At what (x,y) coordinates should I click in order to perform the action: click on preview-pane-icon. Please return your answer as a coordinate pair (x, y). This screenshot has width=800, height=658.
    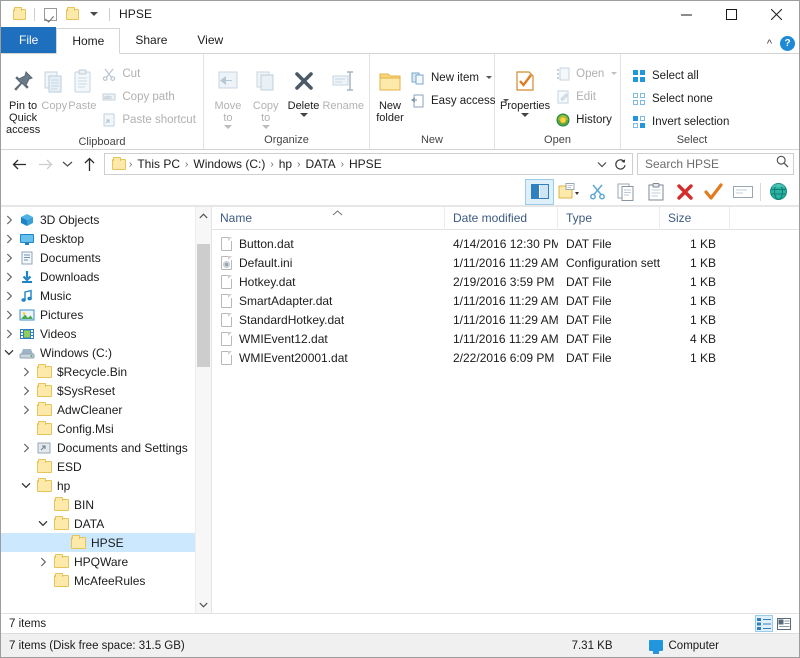
    Looking at the image, I should click on (539, 191).